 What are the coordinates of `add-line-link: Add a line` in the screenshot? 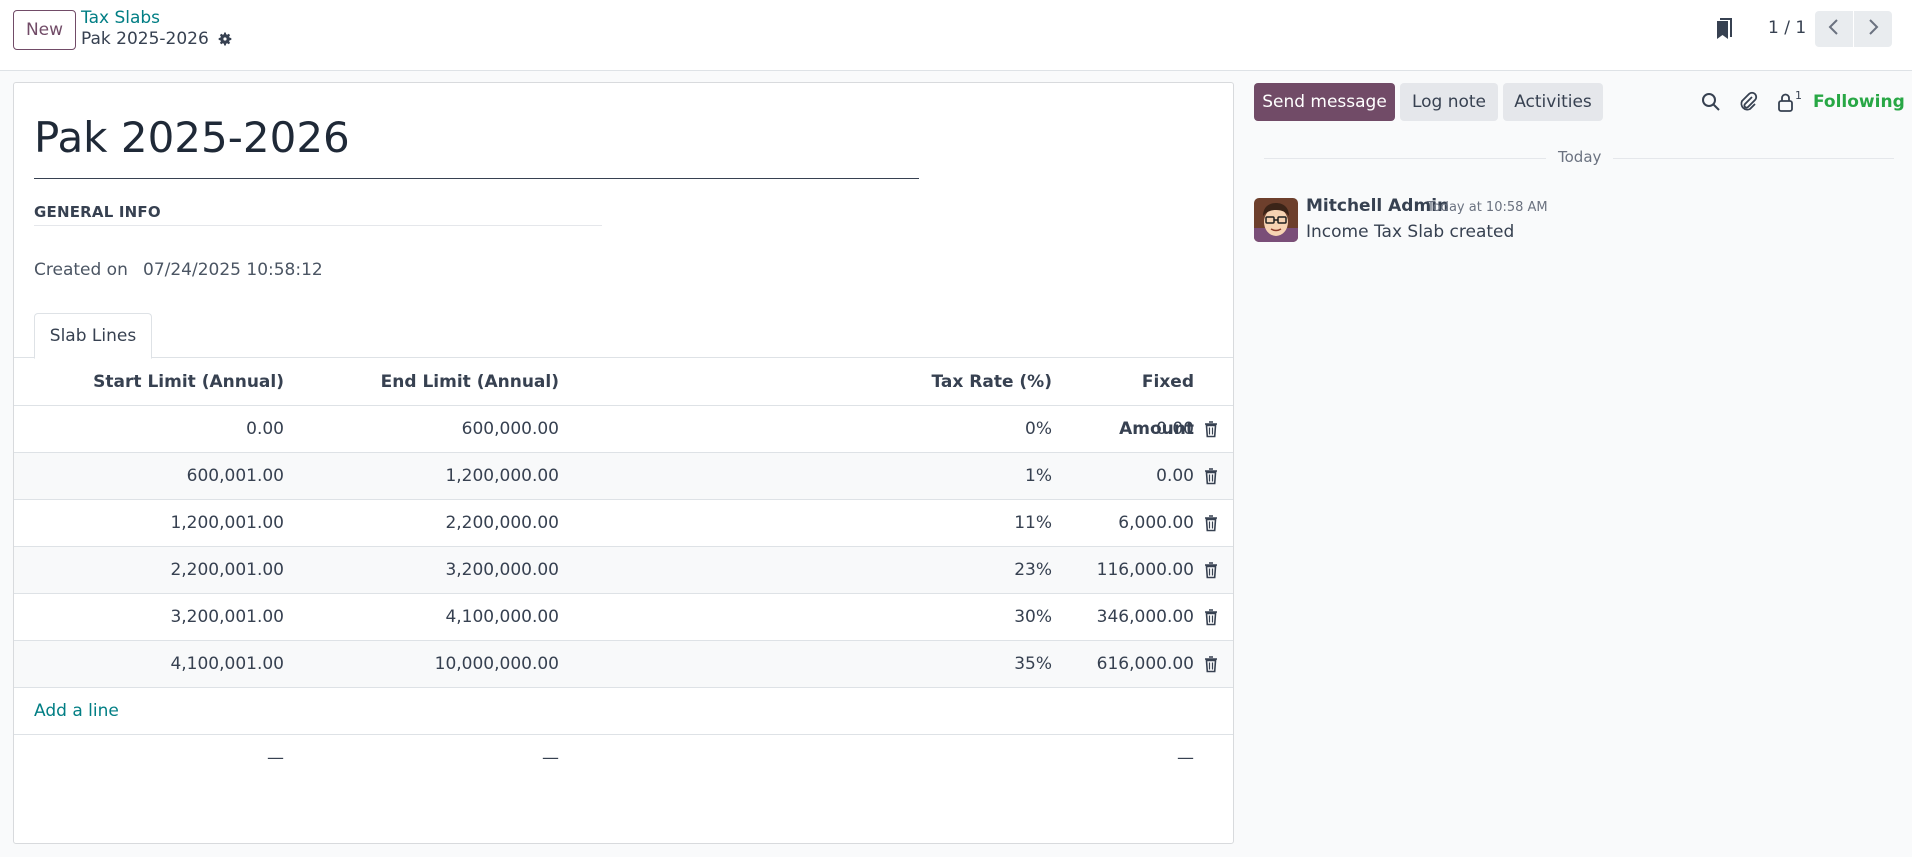 It's located at (76, 711).